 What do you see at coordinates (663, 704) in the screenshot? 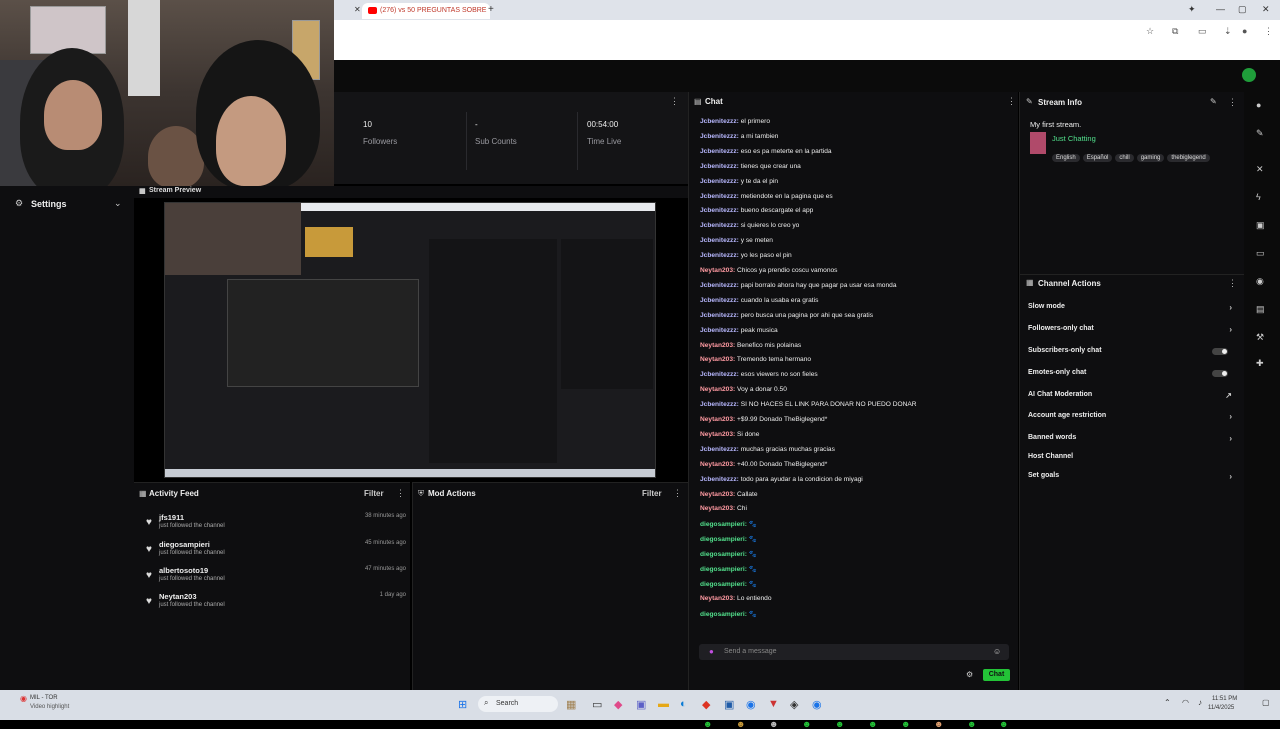
I see `file-explorer-icon: ▬` at bounding box center [663, 704].